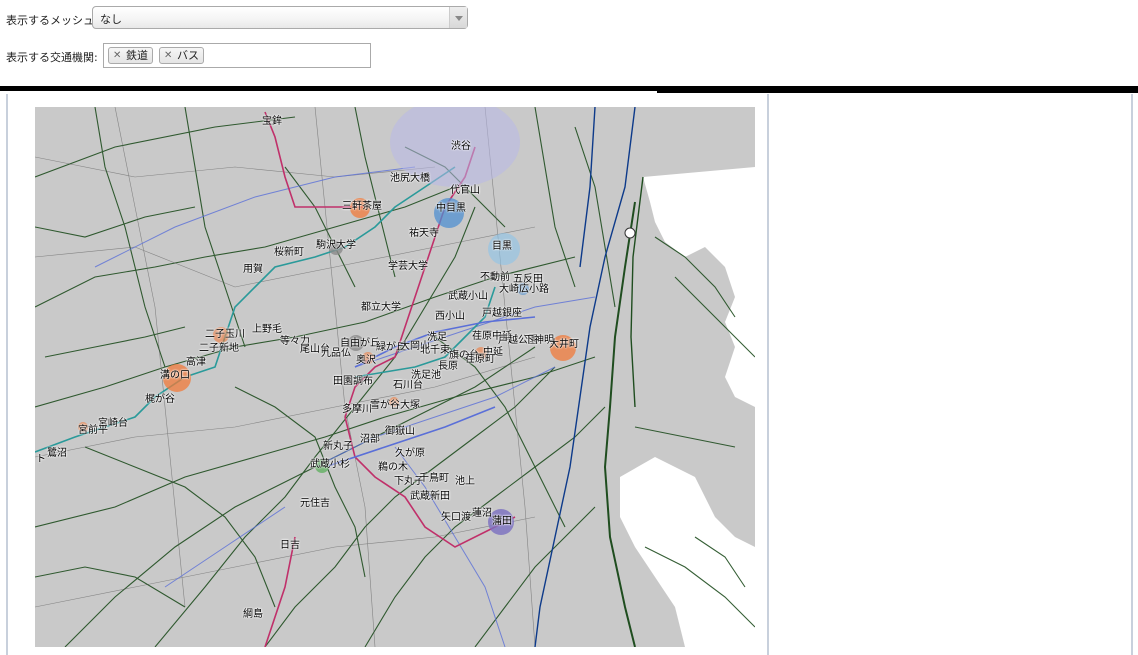  What do you see at coordinates (52, 20) in the screenshot?
I see `mesh-label: 表示するメッシュ:` at bounding box center [52, 20].